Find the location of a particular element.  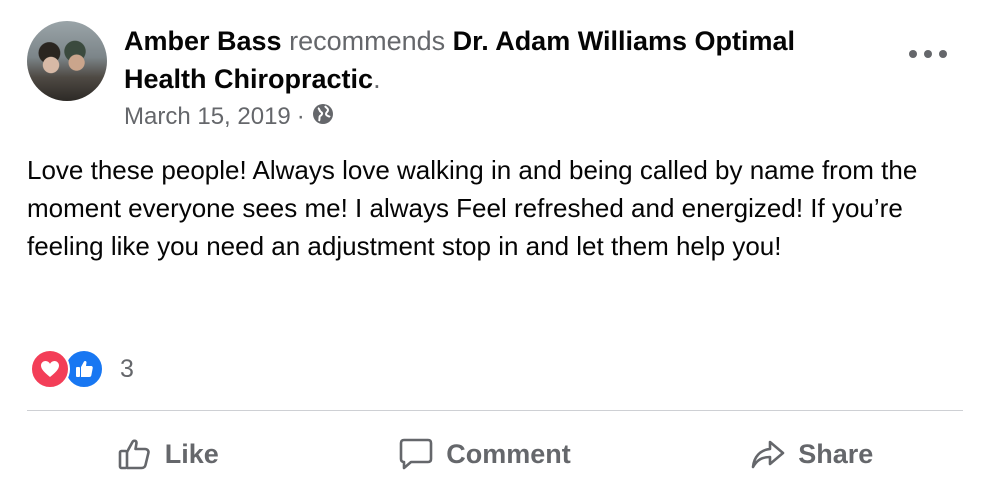

like-label: Like is located at coordinates (191, 453).